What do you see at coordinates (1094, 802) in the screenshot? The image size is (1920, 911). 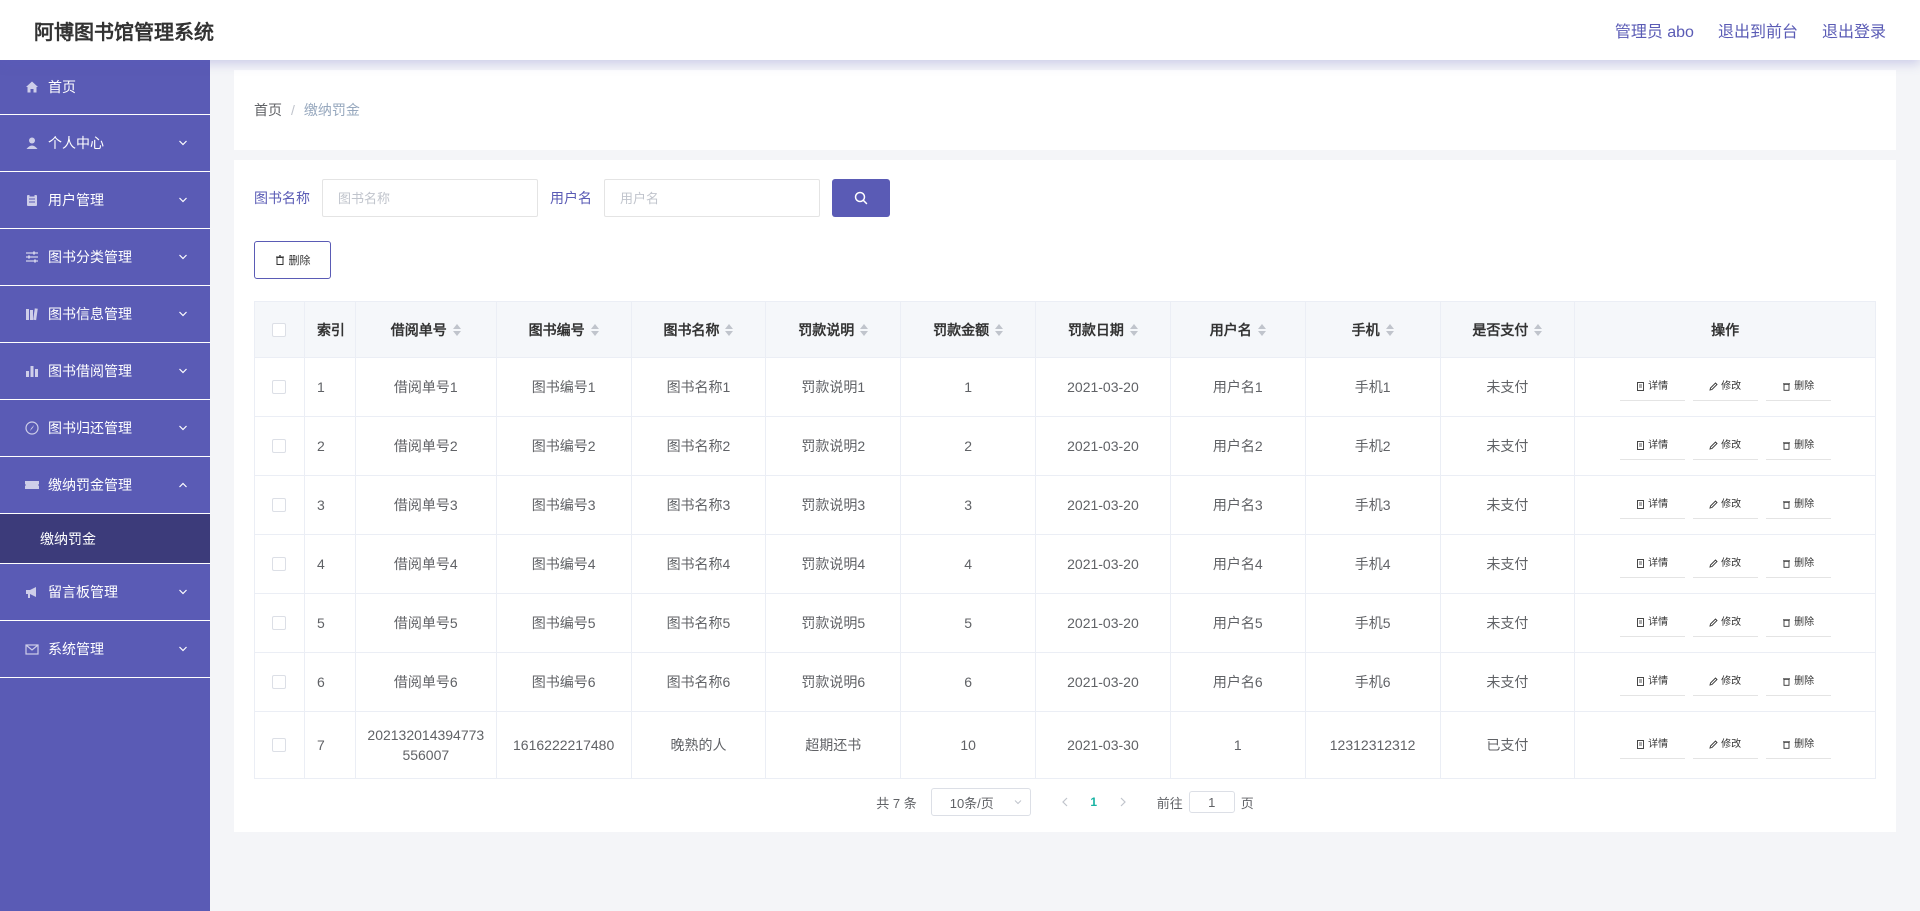 I see `page-number-1: 1` at bounding box center [1094, 802].